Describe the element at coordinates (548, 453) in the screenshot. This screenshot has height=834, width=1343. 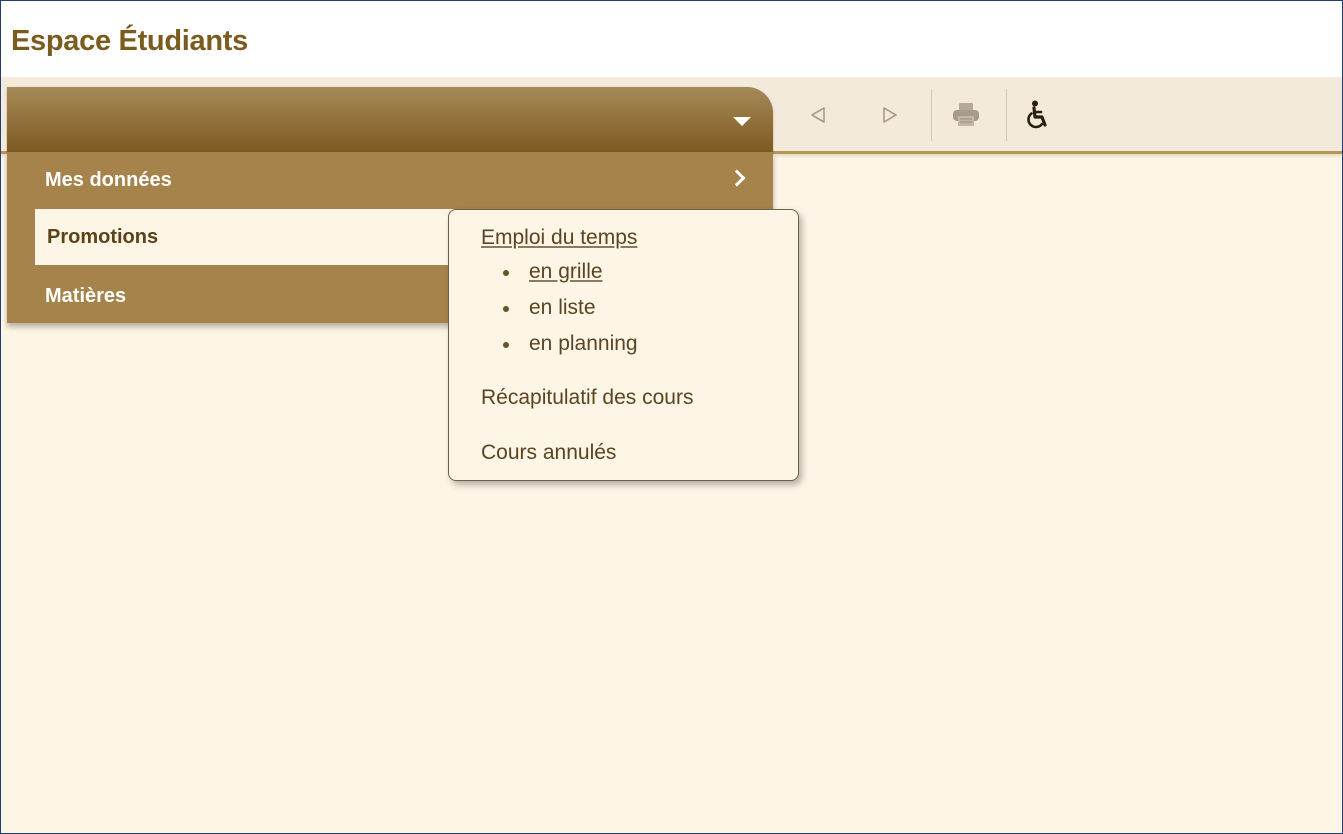
I see `cours-annules-link: Cours annulés` at that location.